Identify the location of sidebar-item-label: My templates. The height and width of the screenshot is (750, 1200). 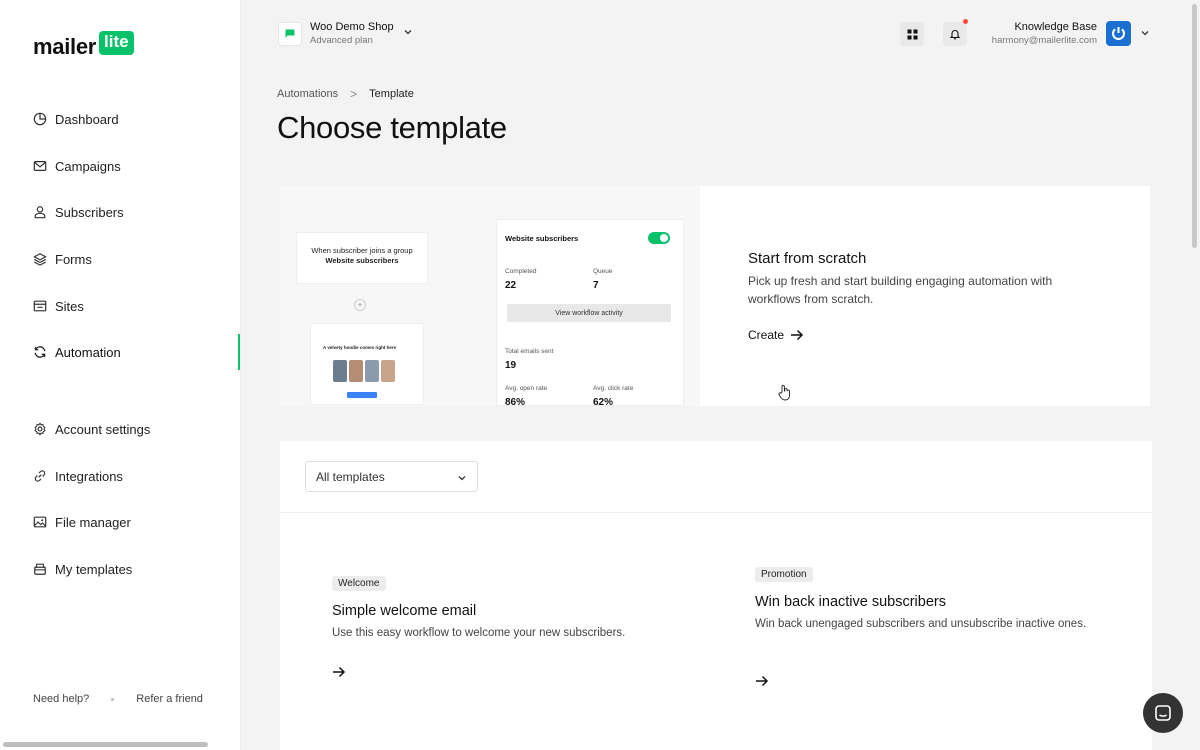
(94, 569).